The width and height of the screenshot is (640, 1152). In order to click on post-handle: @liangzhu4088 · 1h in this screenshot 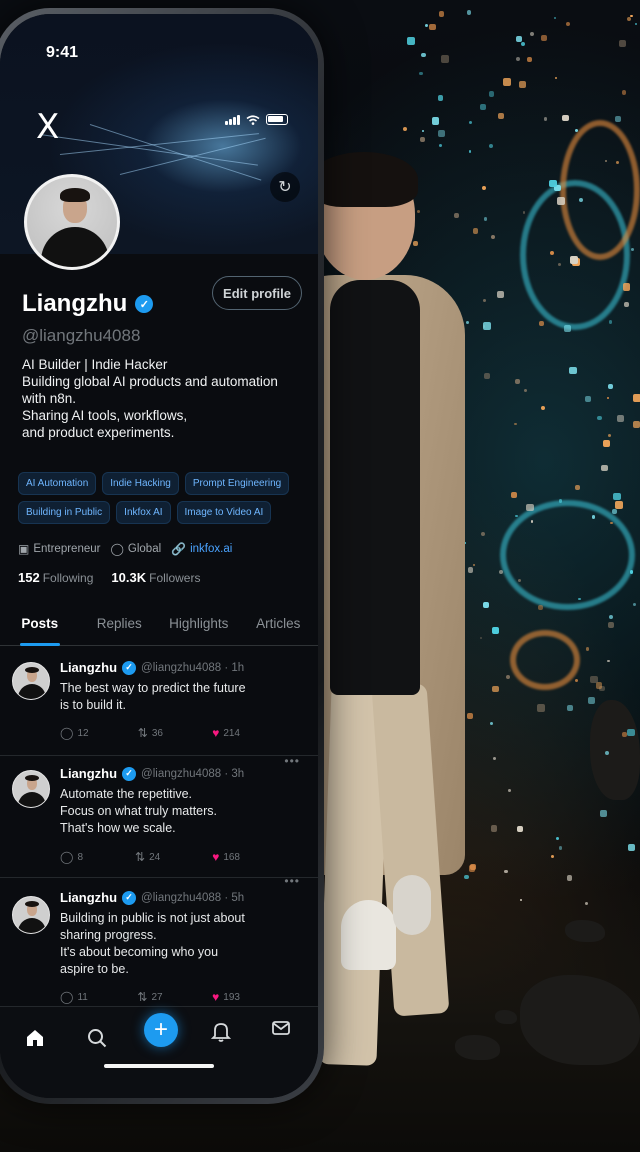, I will do `click(193, 667)`.